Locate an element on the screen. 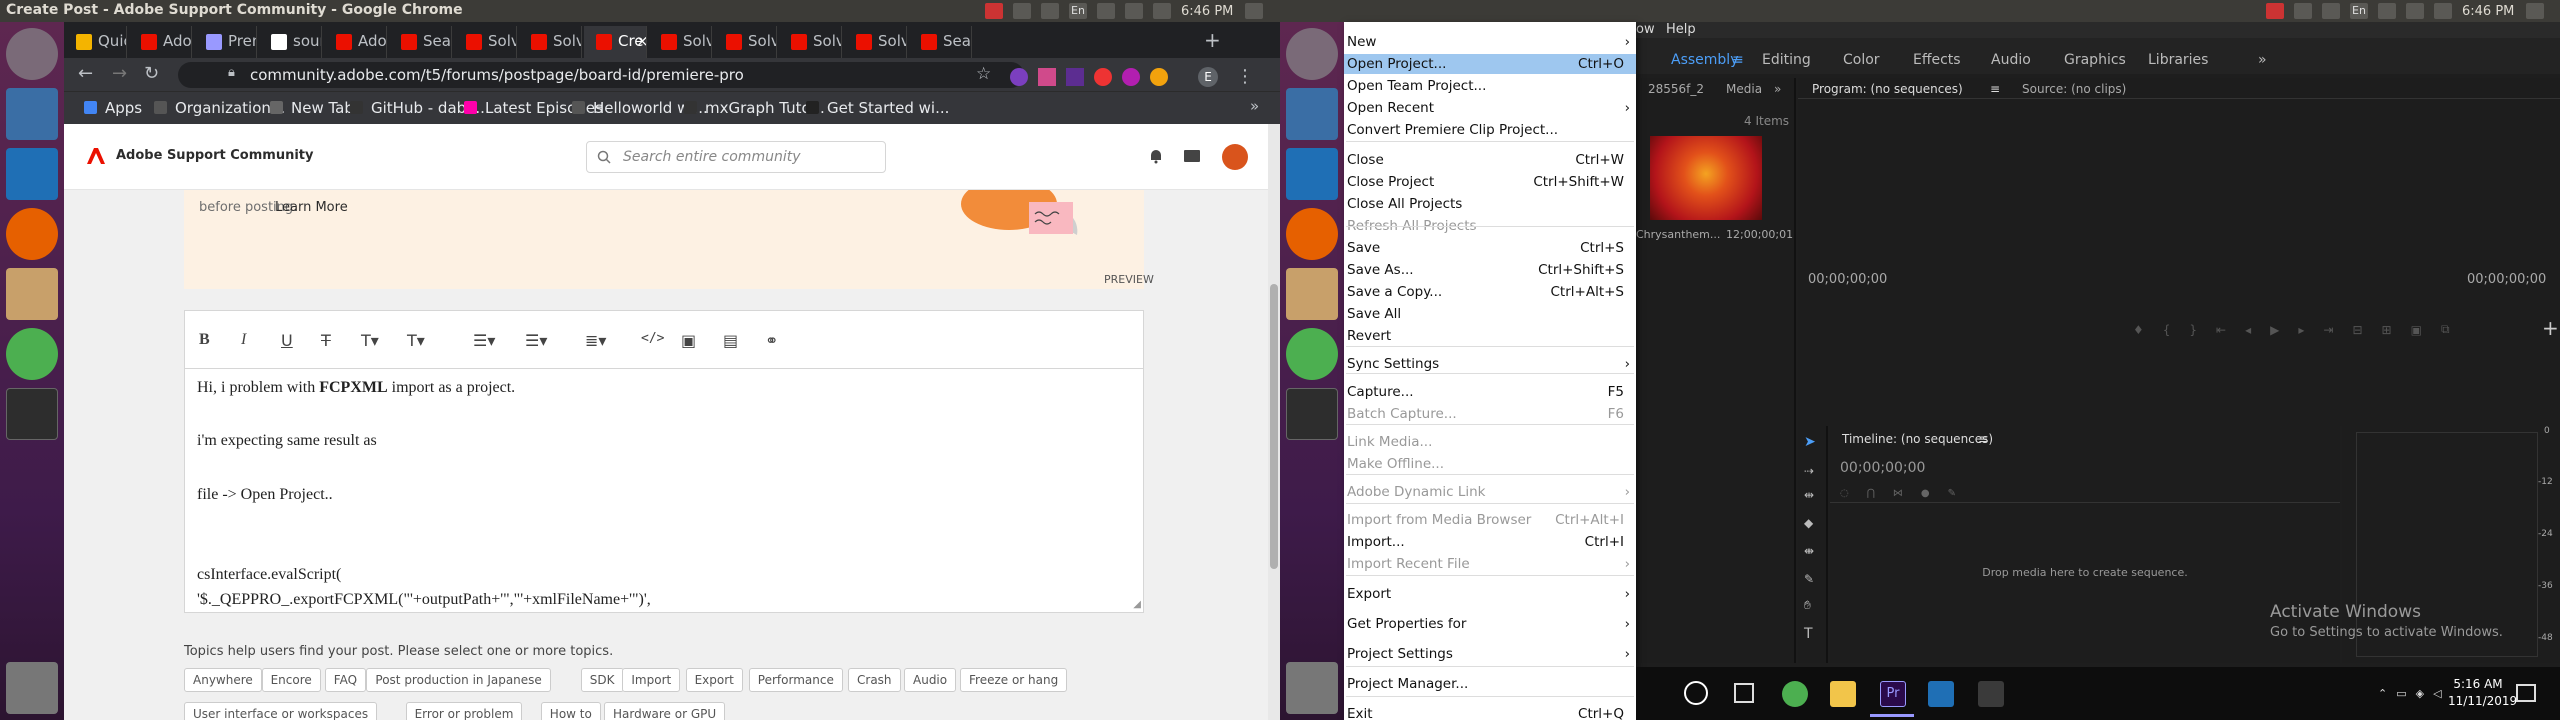 This screenshot has height=720, width=2560. chrome-launcher-icon is located at coordinates (32, 354).